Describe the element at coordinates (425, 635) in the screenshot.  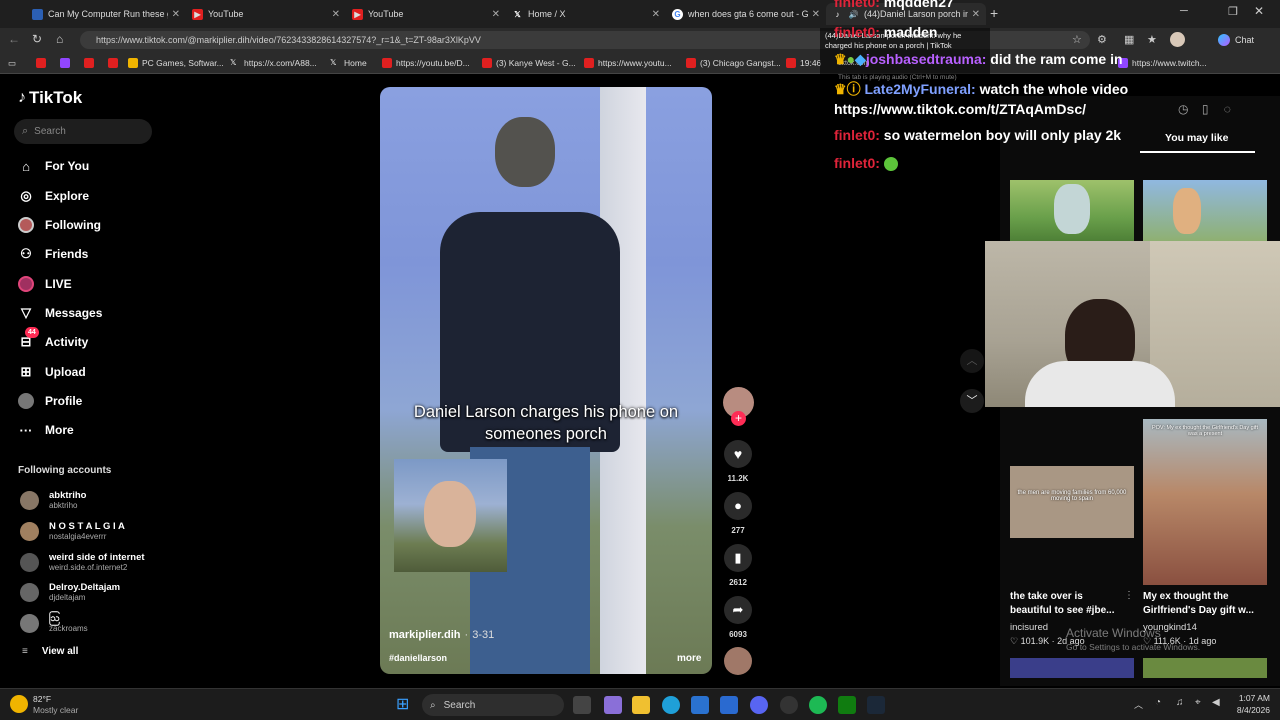
I see `video-author: markiplier.dih` at that location.